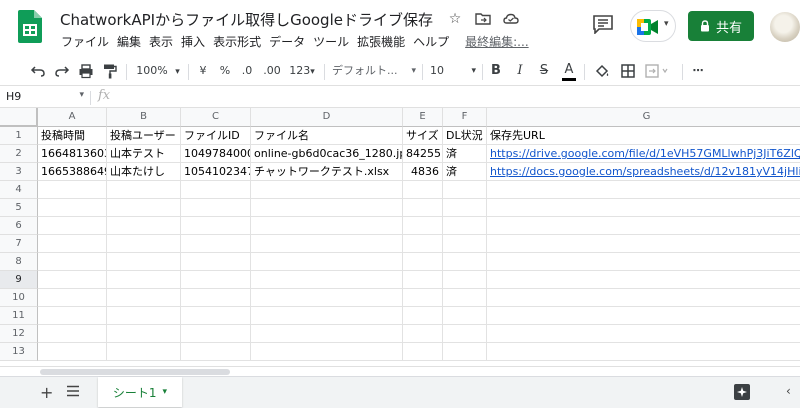  I want to click on print-icon, so click(86, 71).